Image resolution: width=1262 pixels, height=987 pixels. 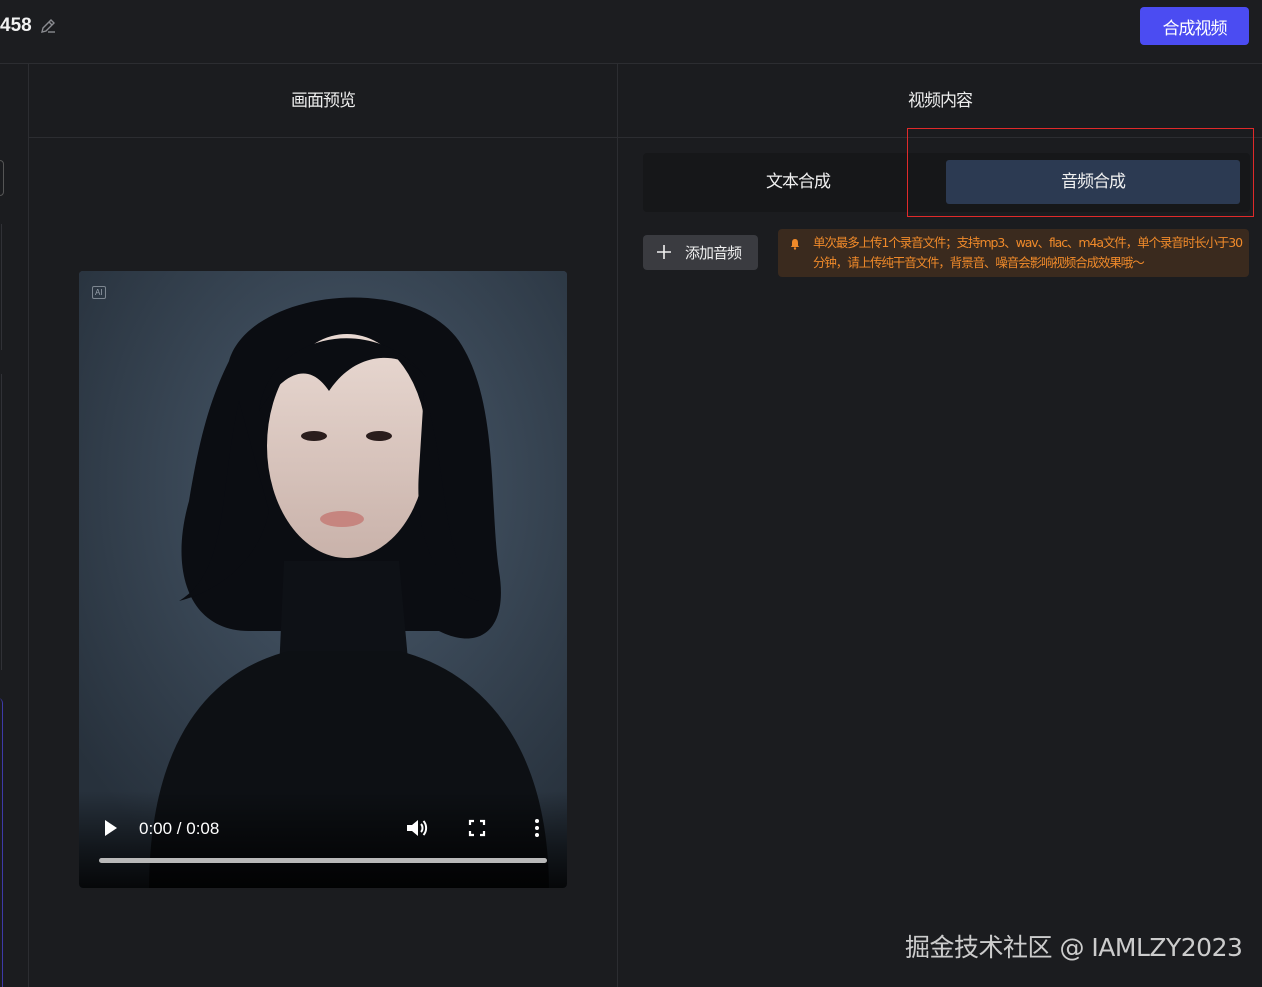 I want to click on project-title: 458, so click(x=16, y=25).